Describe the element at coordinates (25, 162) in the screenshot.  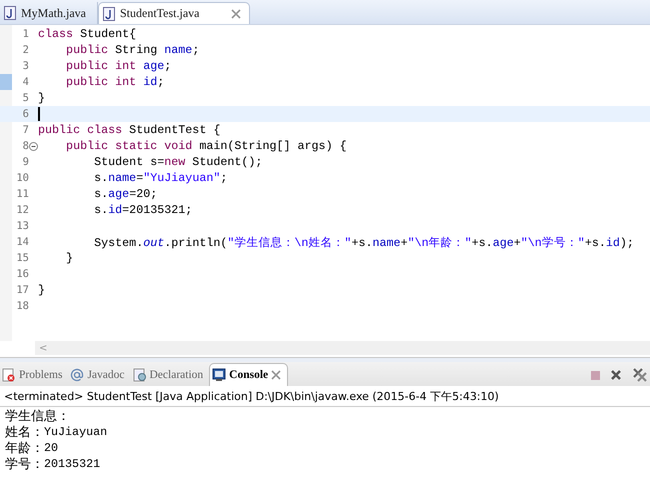
I see `line-number: 9` at that location.